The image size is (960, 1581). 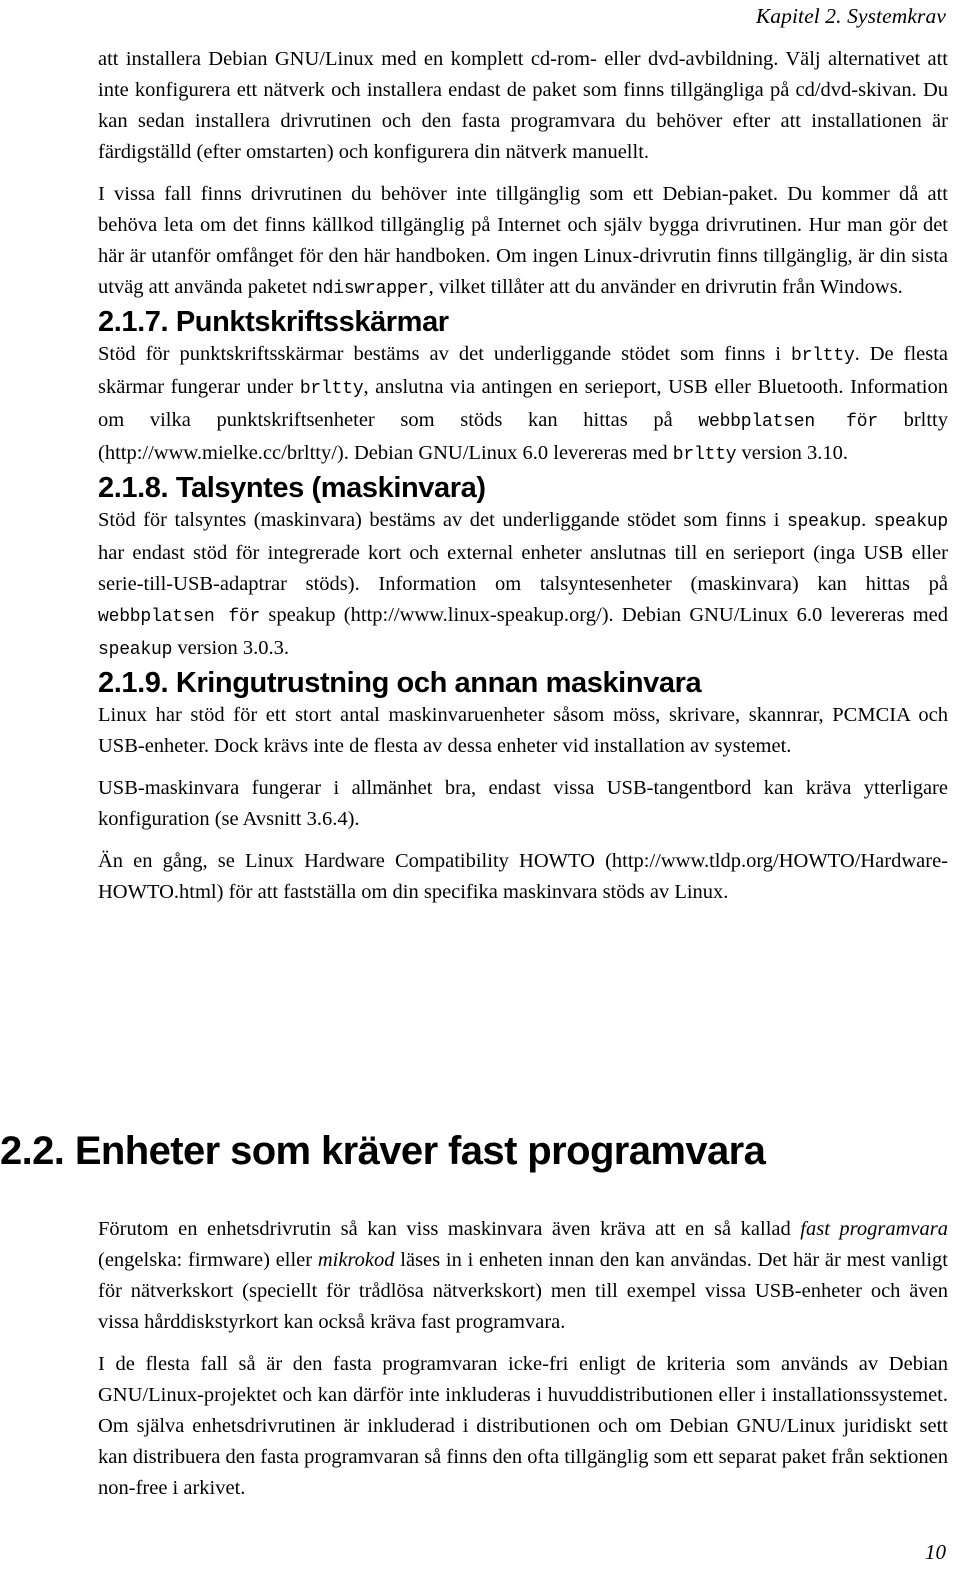 What do you see at coordinates (356, 1260) in the screenshot?
I see `emphasis-mikrokod: mikrokod` at bounding box center [356, 1260].